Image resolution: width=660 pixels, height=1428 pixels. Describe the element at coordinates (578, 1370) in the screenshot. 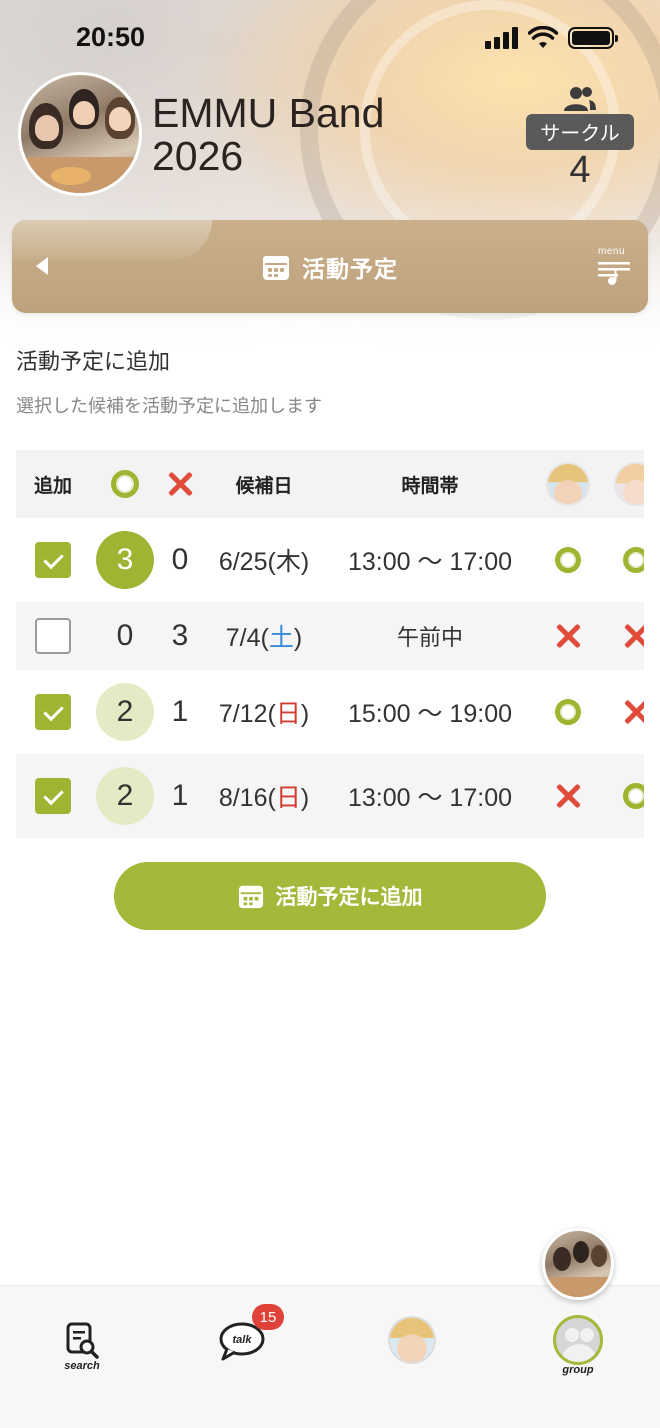

I see `nav-group-label: group` at that location.